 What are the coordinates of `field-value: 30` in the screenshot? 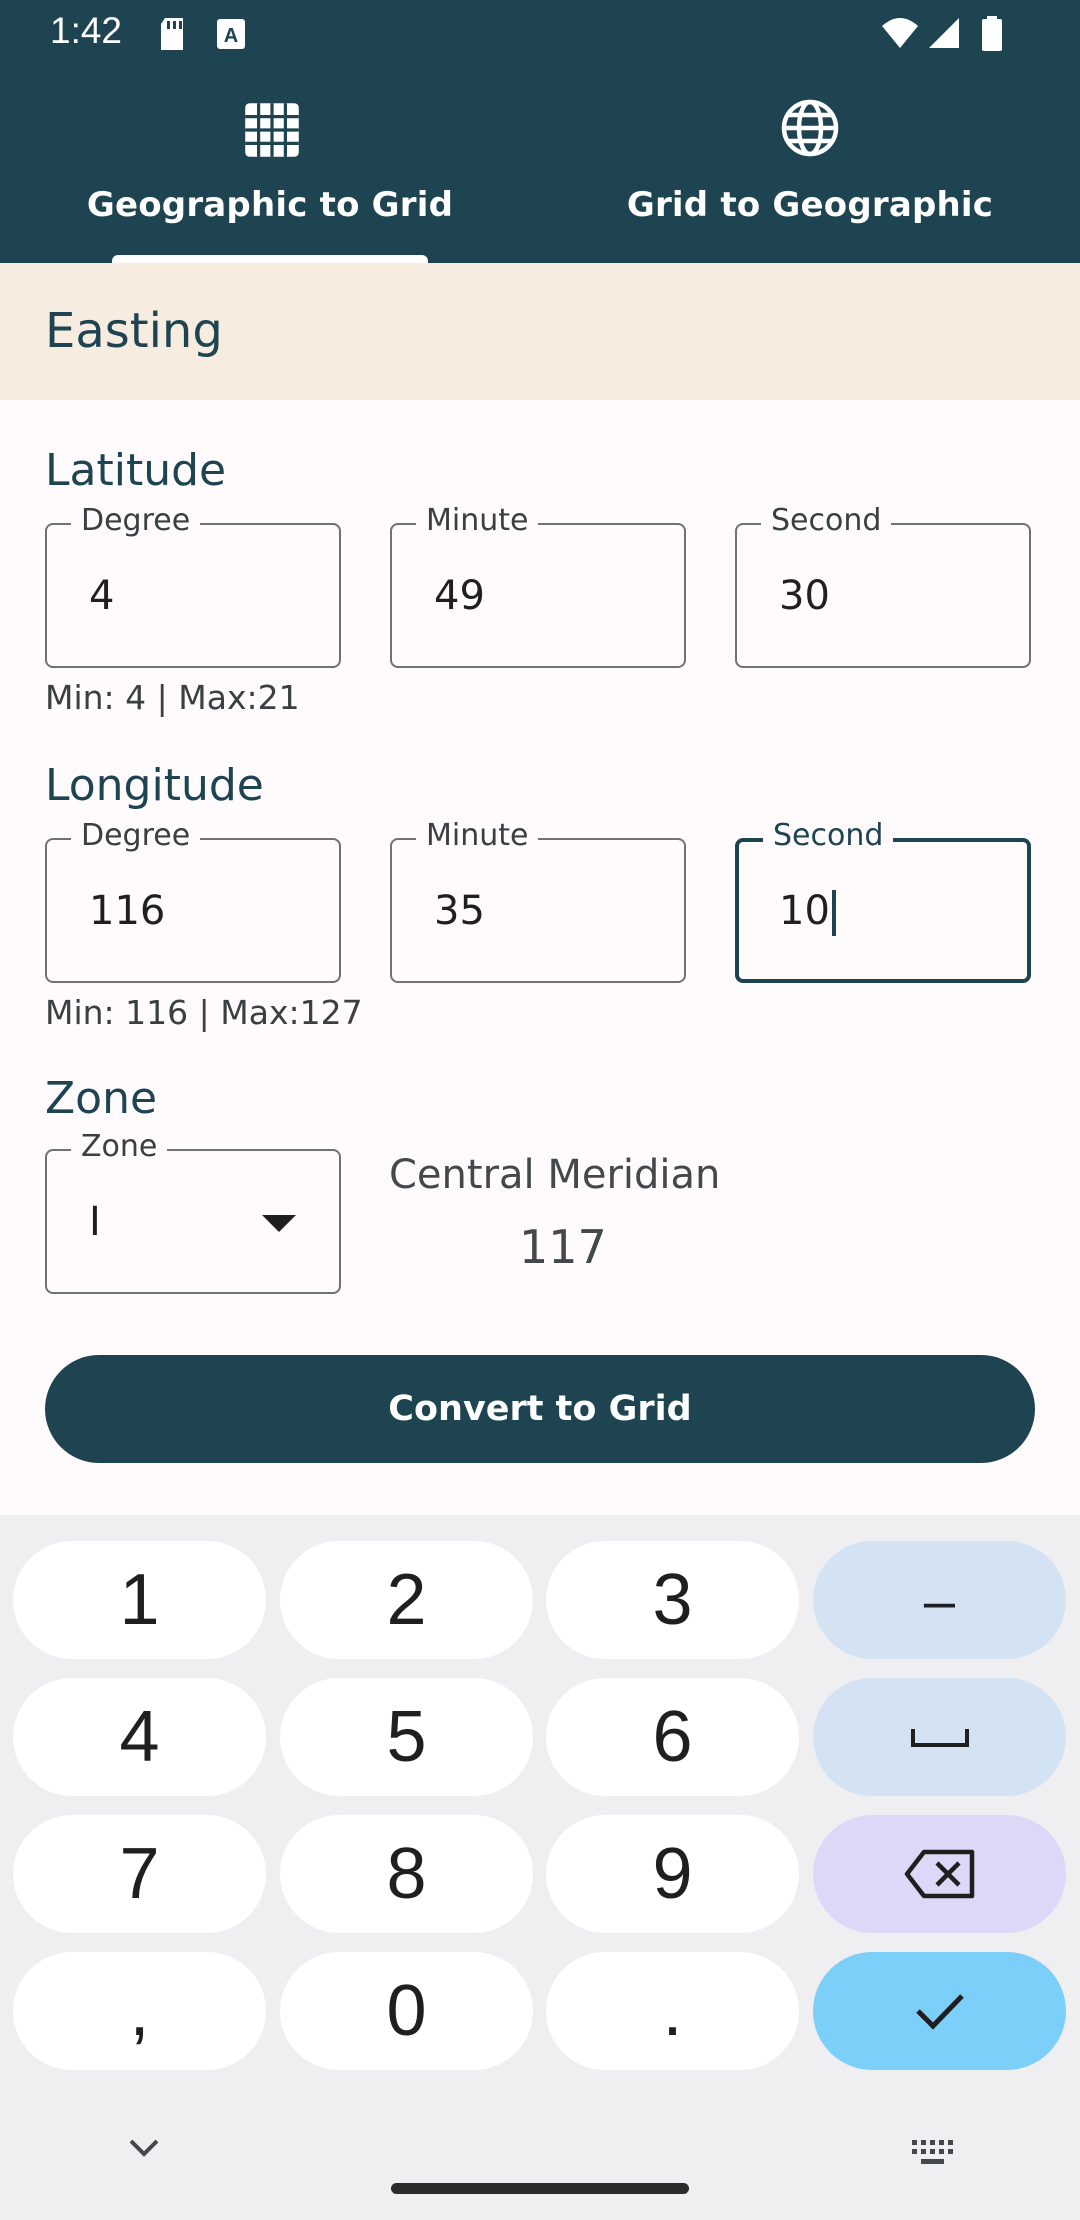 It's located at (804, 596).